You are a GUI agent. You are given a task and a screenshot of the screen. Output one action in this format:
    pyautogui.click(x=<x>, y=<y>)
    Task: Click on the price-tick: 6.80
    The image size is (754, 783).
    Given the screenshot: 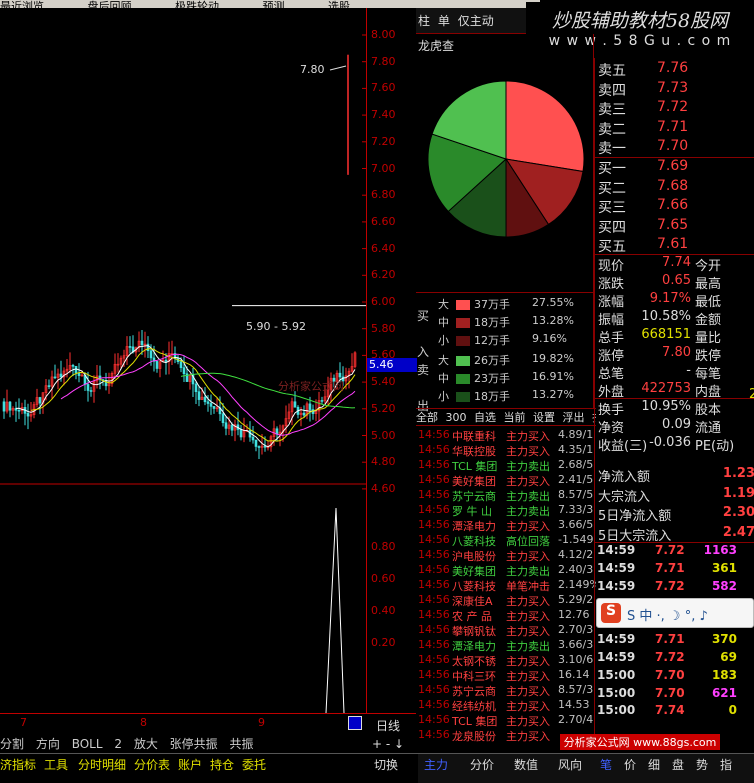 What is the action you would take?
    pyautogui.click(x=383, y=195)
    